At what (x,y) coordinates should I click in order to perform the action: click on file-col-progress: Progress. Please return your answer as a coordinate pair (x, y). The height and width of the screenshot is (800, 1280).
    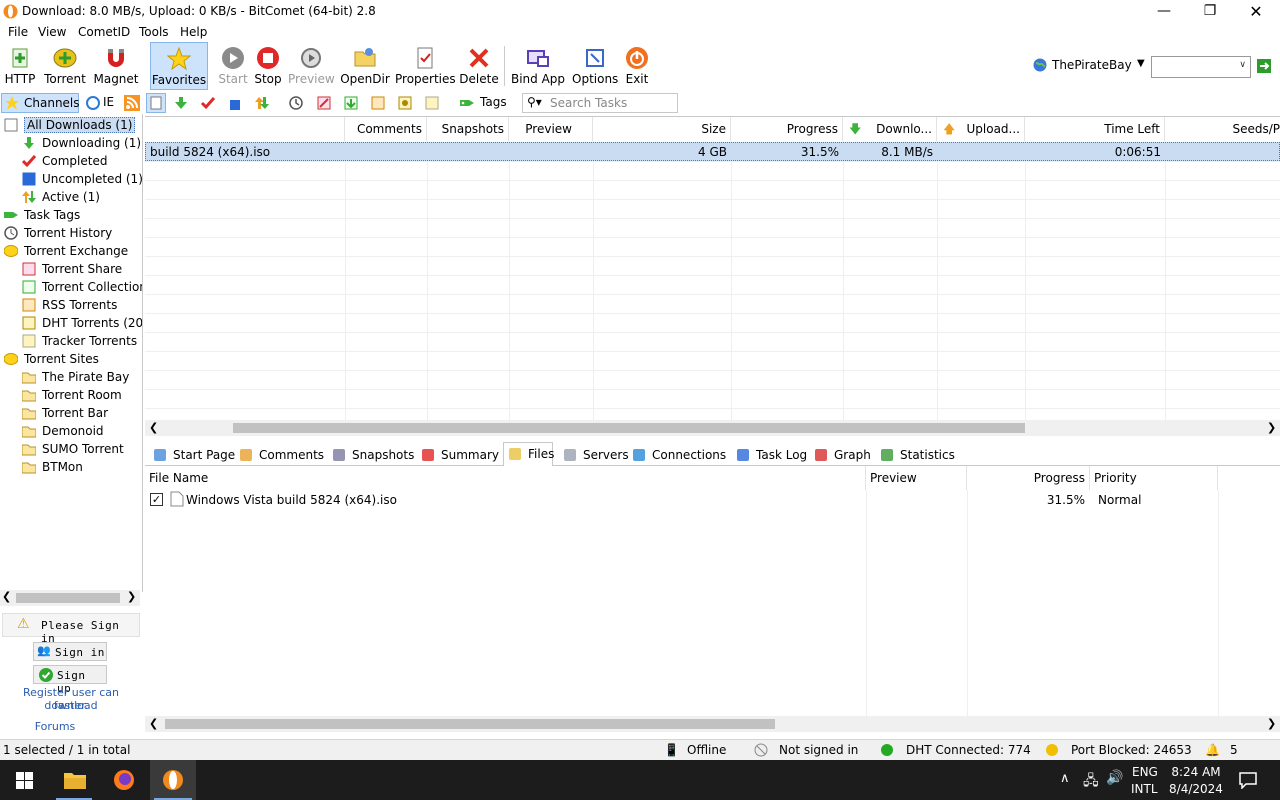
    Looking at the image, I should click on (1028, 478).